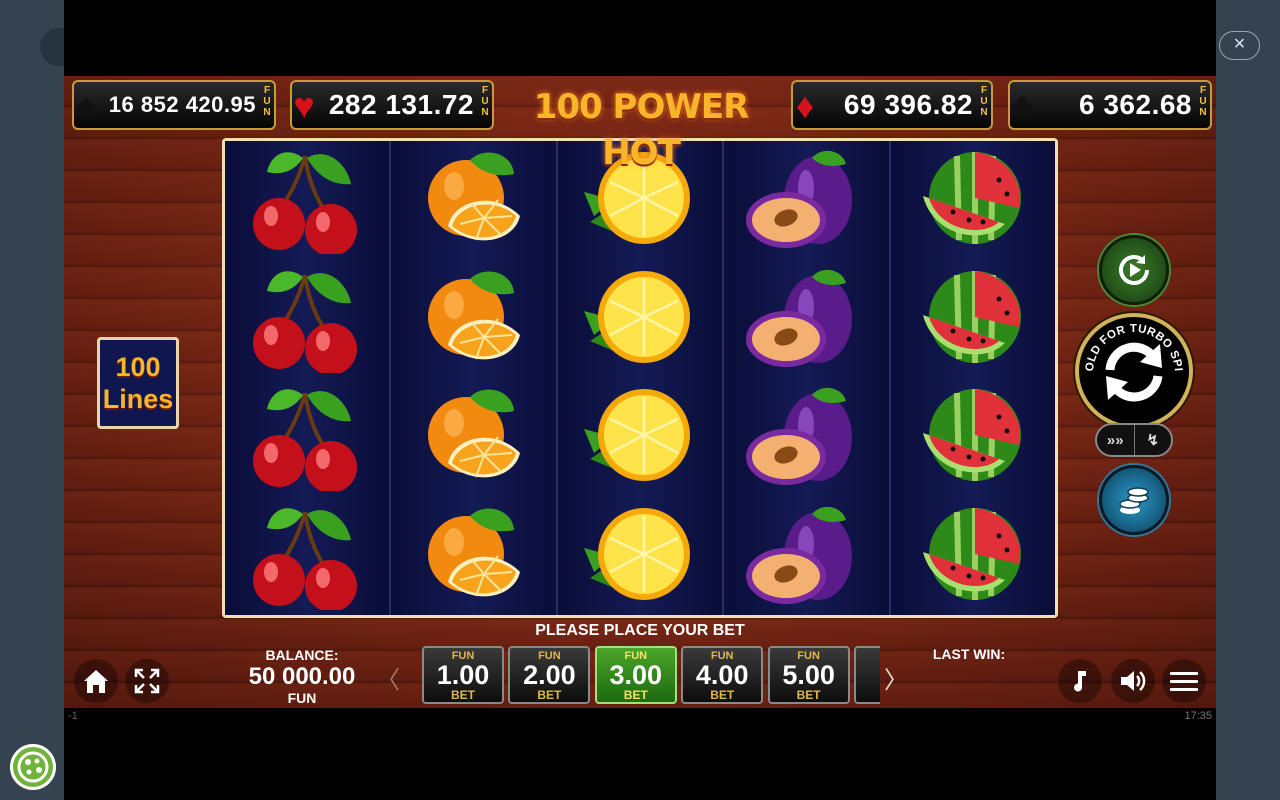 The height and width of the screenshot is (800, 1280). I want to click on lines-label: Lines, so click(138, 399).